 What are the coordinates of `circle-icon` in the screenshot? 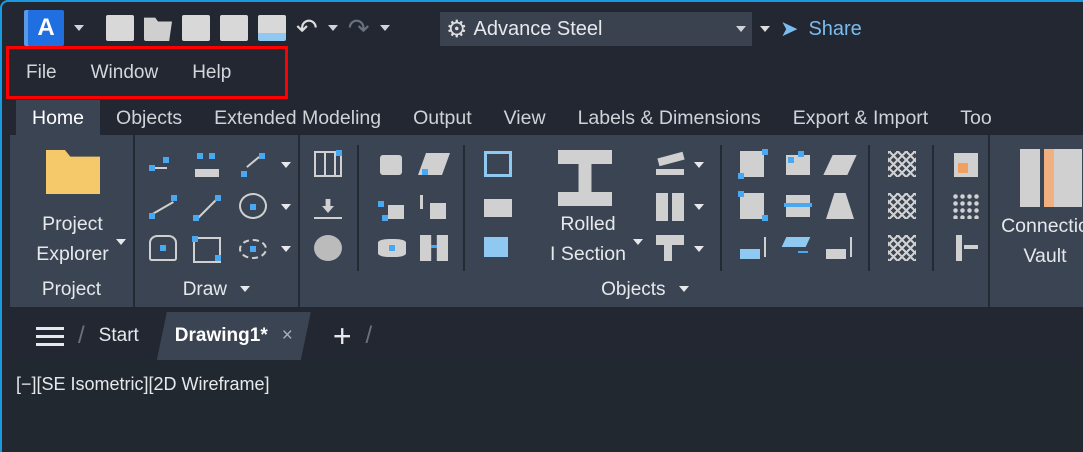 It's located at (253, 206).